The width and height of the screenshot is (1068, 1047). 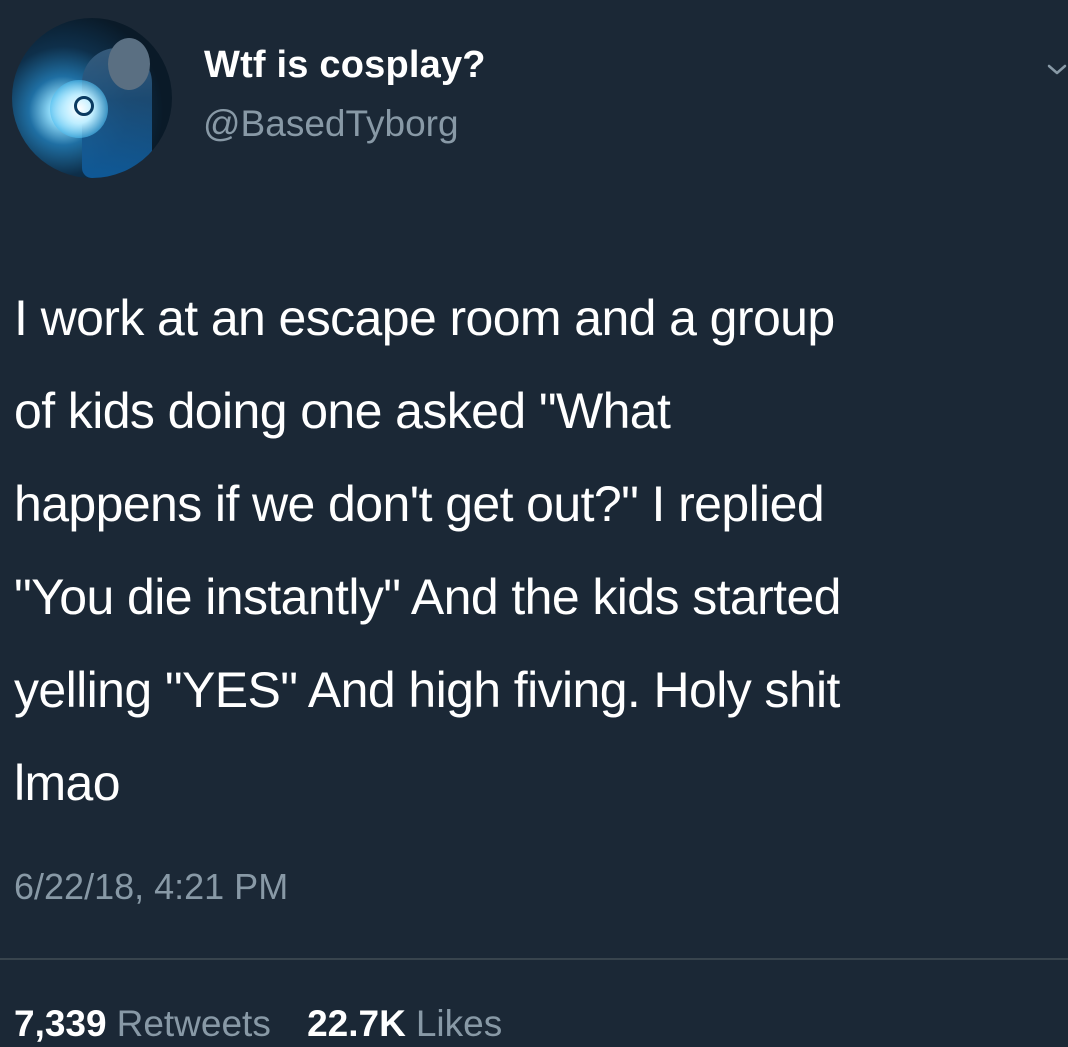 What do you see at coordinates (151, 887) in the screenshot?
I see `tweet-timestamp: 6/22/18, 4:21 PM` at bounding box center [151, 887].